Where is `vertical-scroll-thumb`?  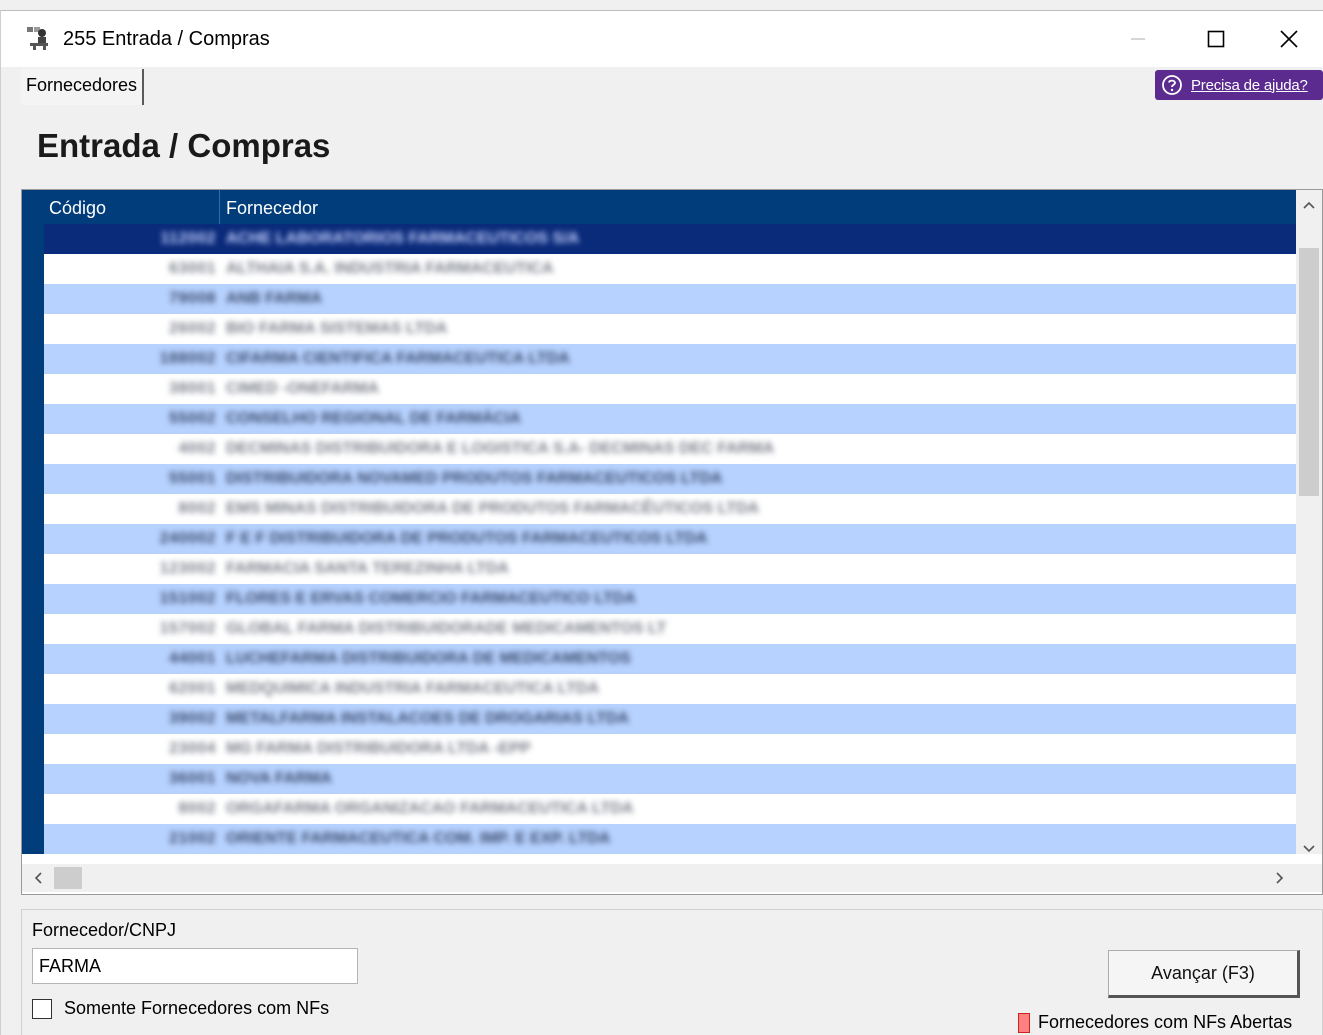 vertical-scroll-thumb is located at coordinates (1309, 372).